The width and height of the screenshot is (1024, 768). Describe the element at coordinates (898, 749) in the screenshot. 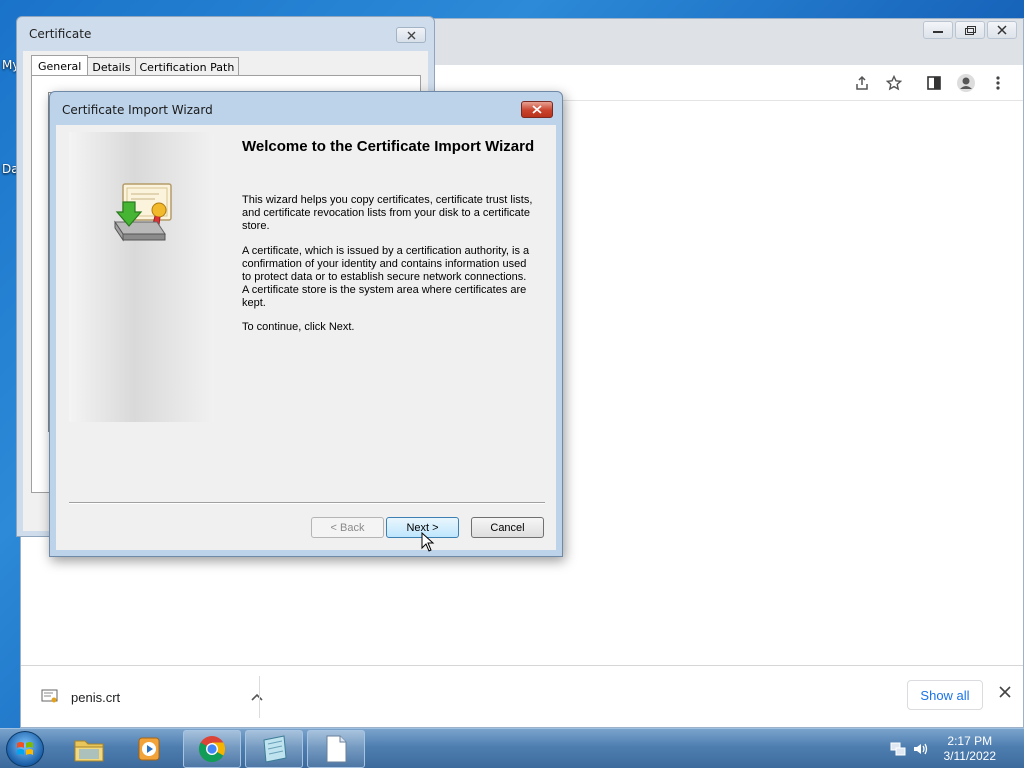

I see `network-icon` at that location.